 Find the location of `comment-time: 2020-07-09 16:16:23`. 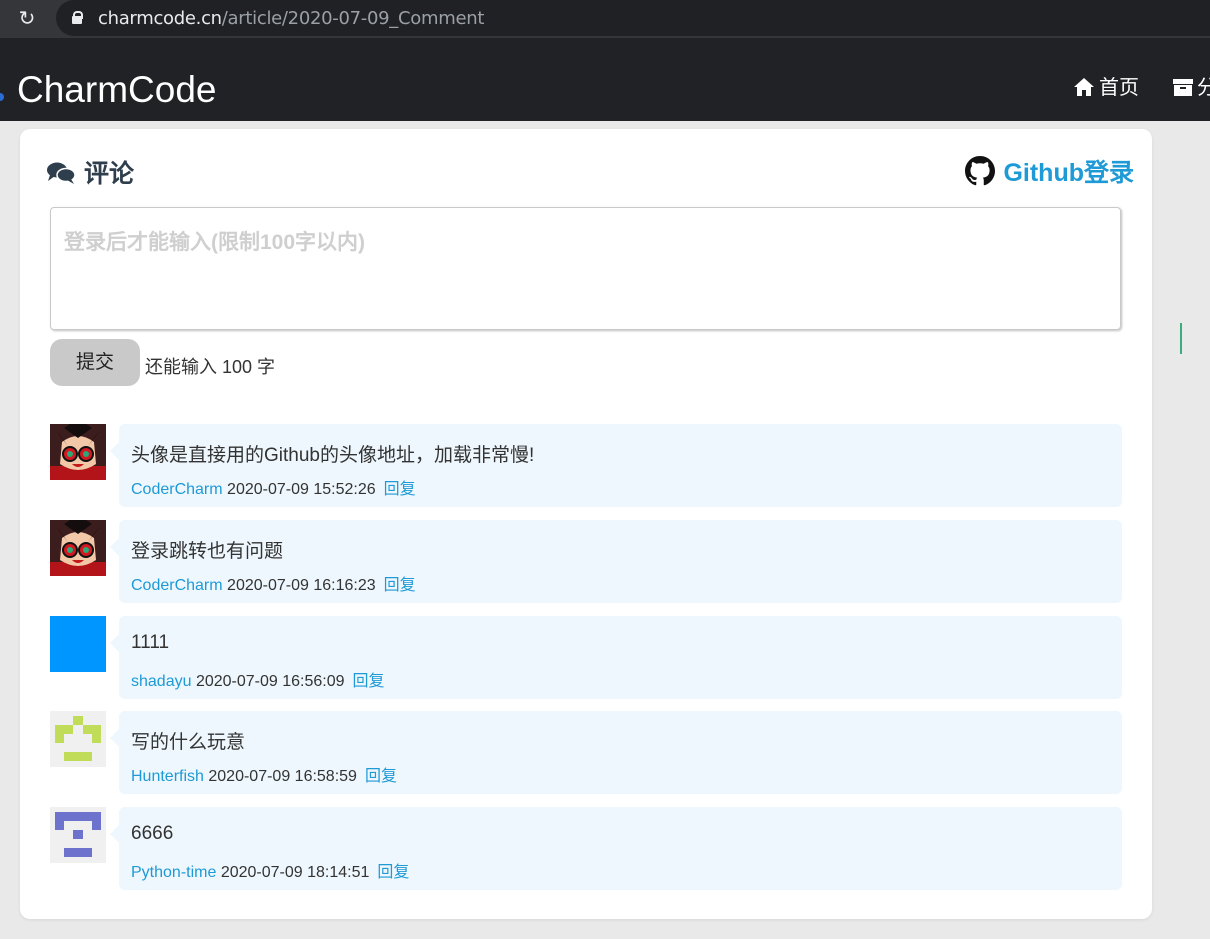

comment-time: 2020-07-09 16:16:23 is located at coordinates (301, 585).